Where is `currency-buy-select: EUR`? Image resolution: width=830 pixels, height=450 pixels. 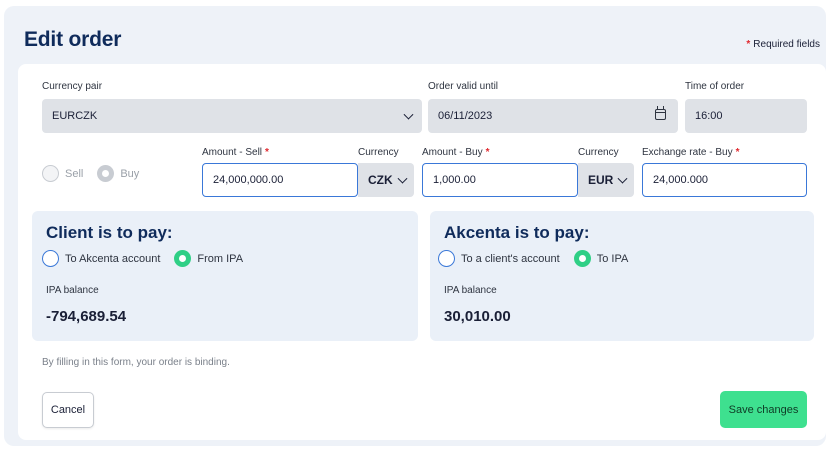 currency-buy-select: EUR is located at coordinates (606, 180).